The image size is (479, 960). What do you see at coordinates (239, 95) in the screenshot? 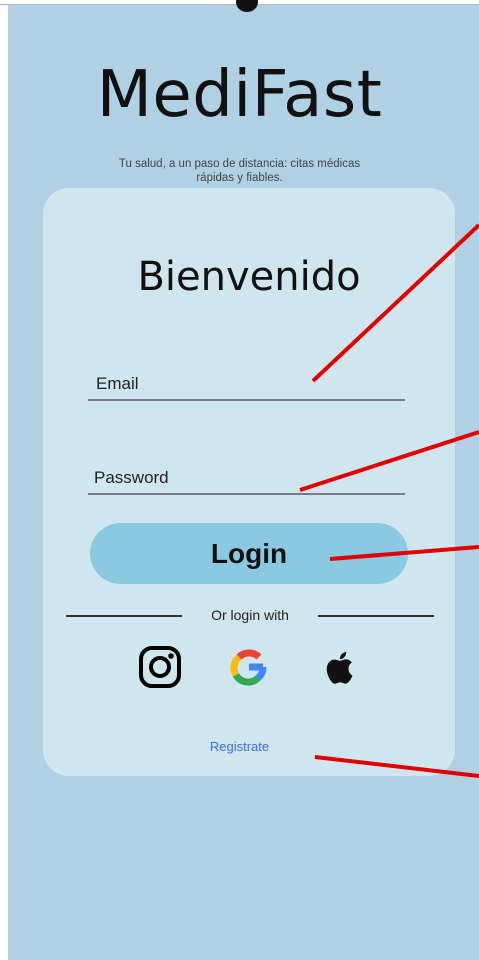
I see `app-title: MediFast` at bounding box center [239, 95].